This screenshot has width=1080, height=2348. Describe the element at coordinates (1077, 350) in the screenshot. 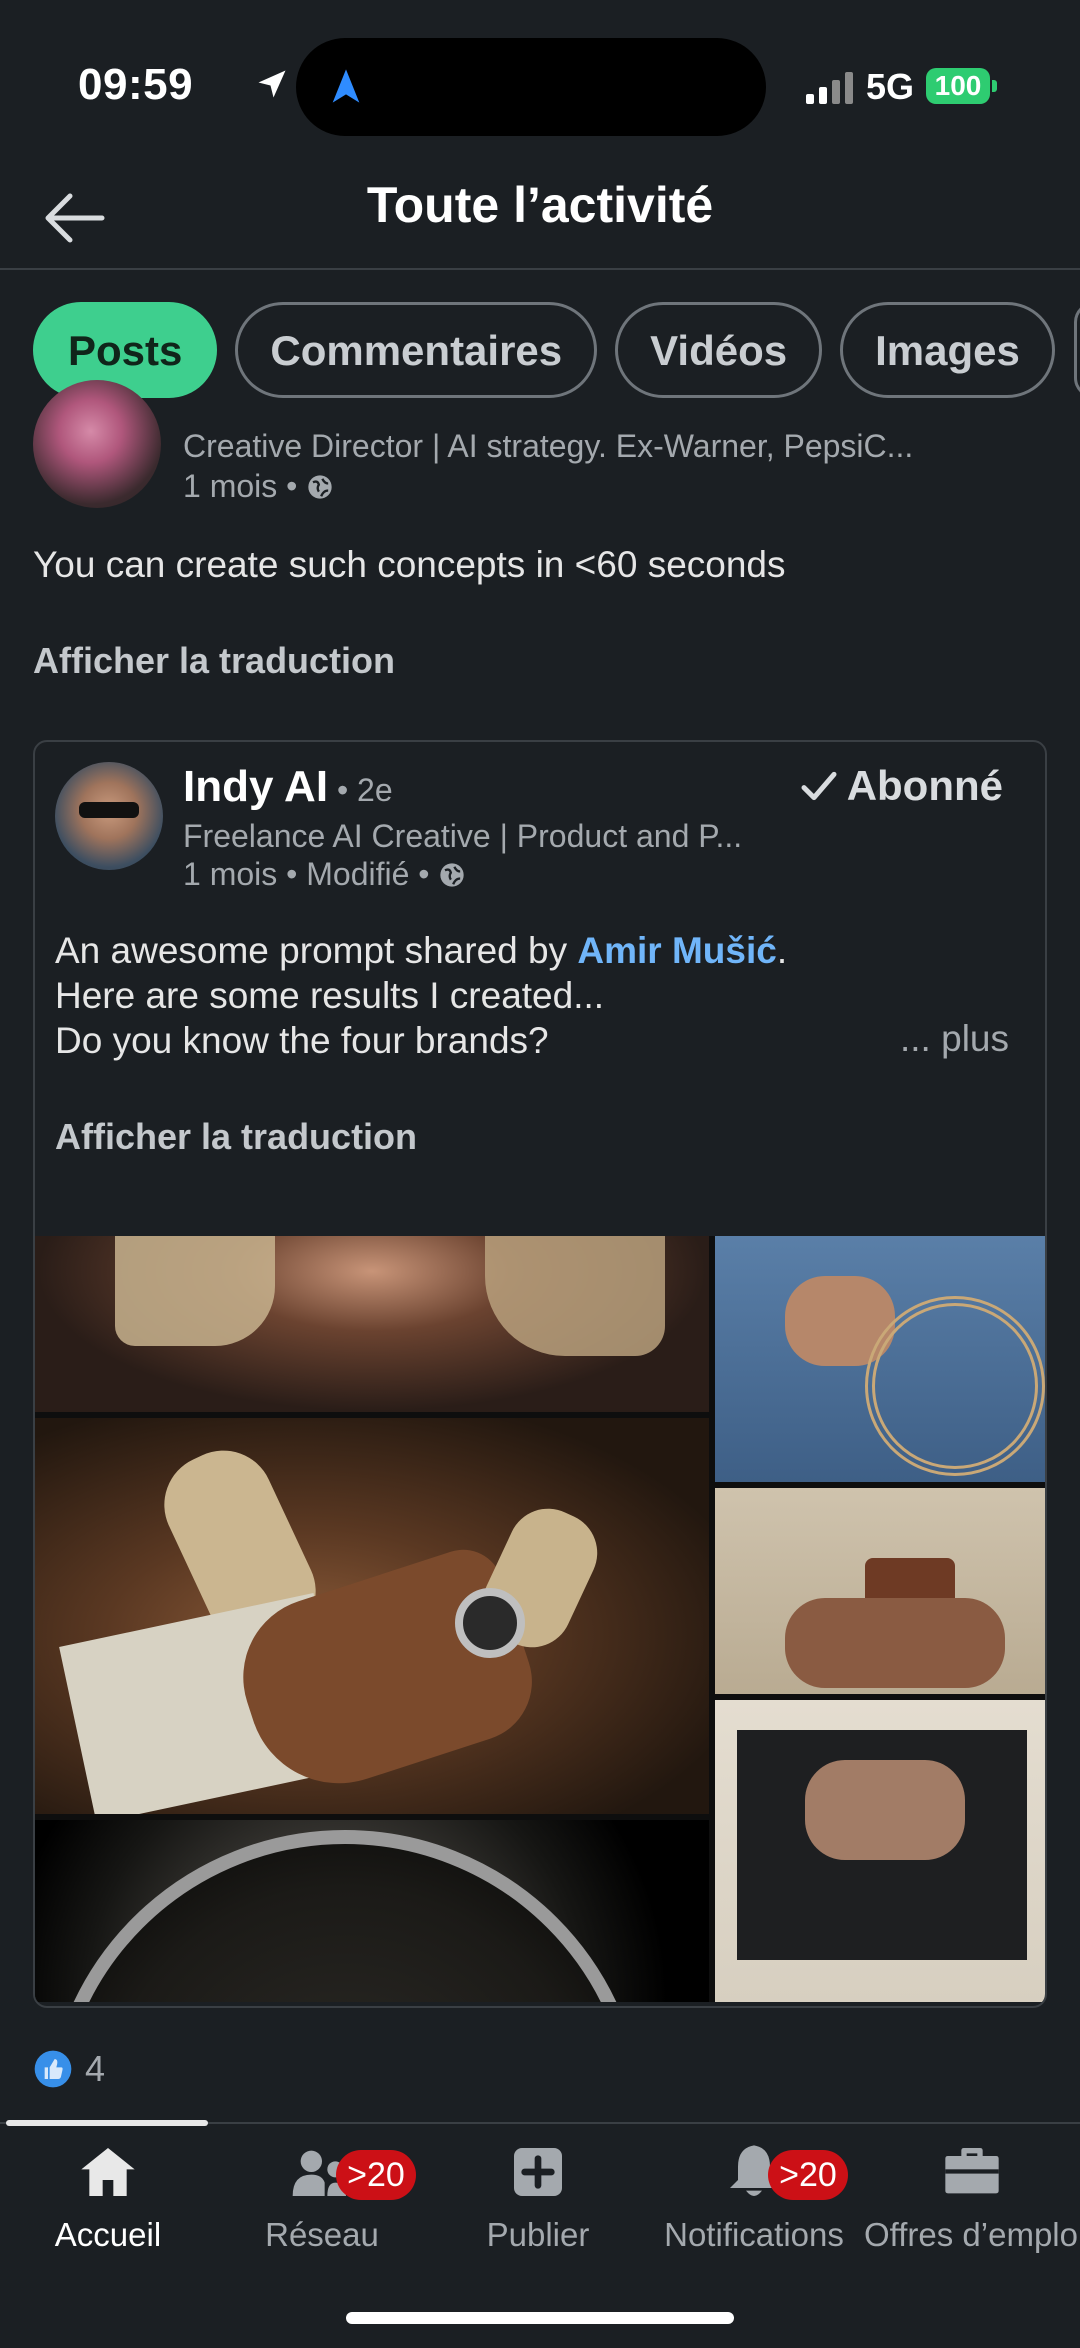

I see `chip-next-partial` at that location.